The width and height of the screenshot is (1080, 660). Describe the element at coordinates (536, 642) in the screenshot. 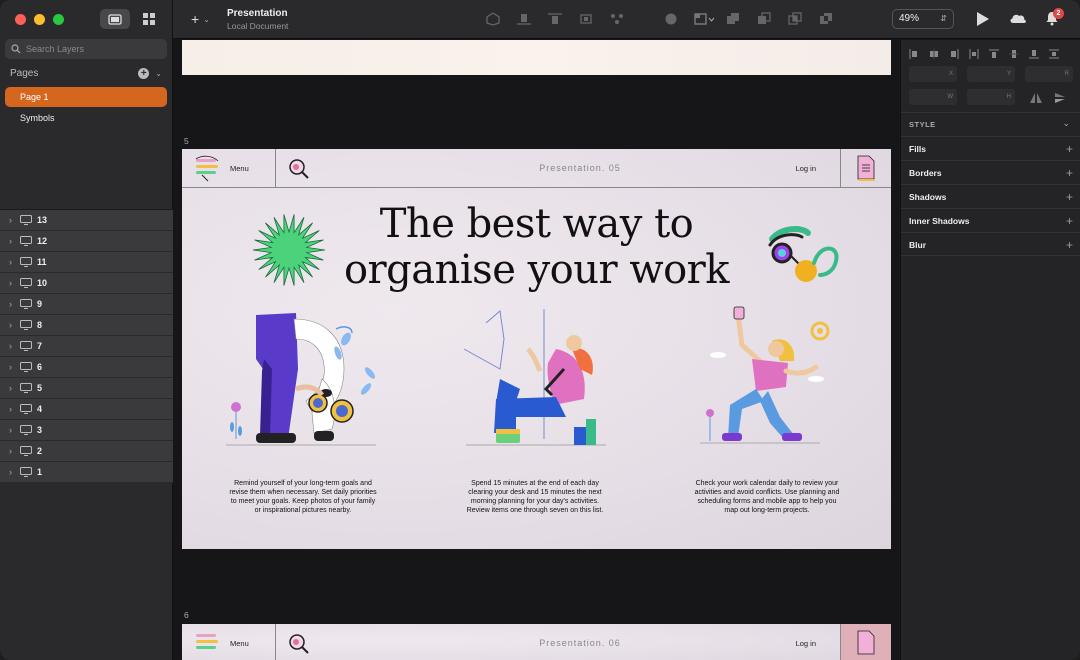

I see `artboard-6: Menu Presentation. 06 Log in` at that location.